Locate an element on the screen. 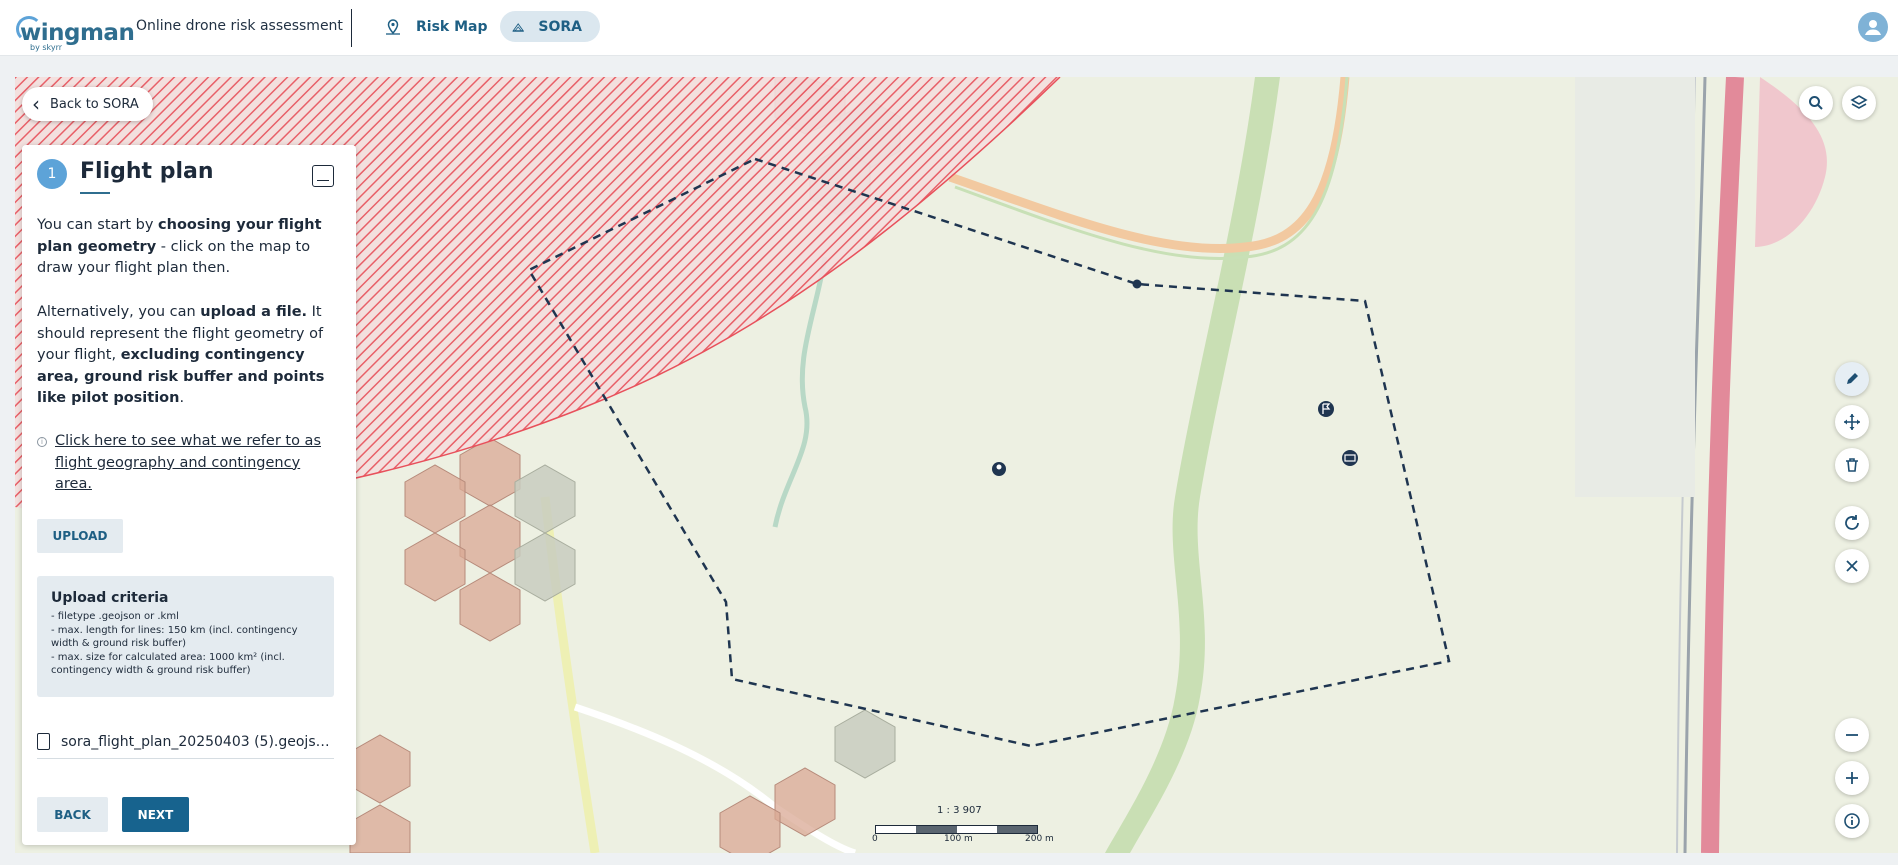 The width and height of the screenshot is (1898, 865). tab-risk-map-label: Risk Map is located at coordinates (452, 26).